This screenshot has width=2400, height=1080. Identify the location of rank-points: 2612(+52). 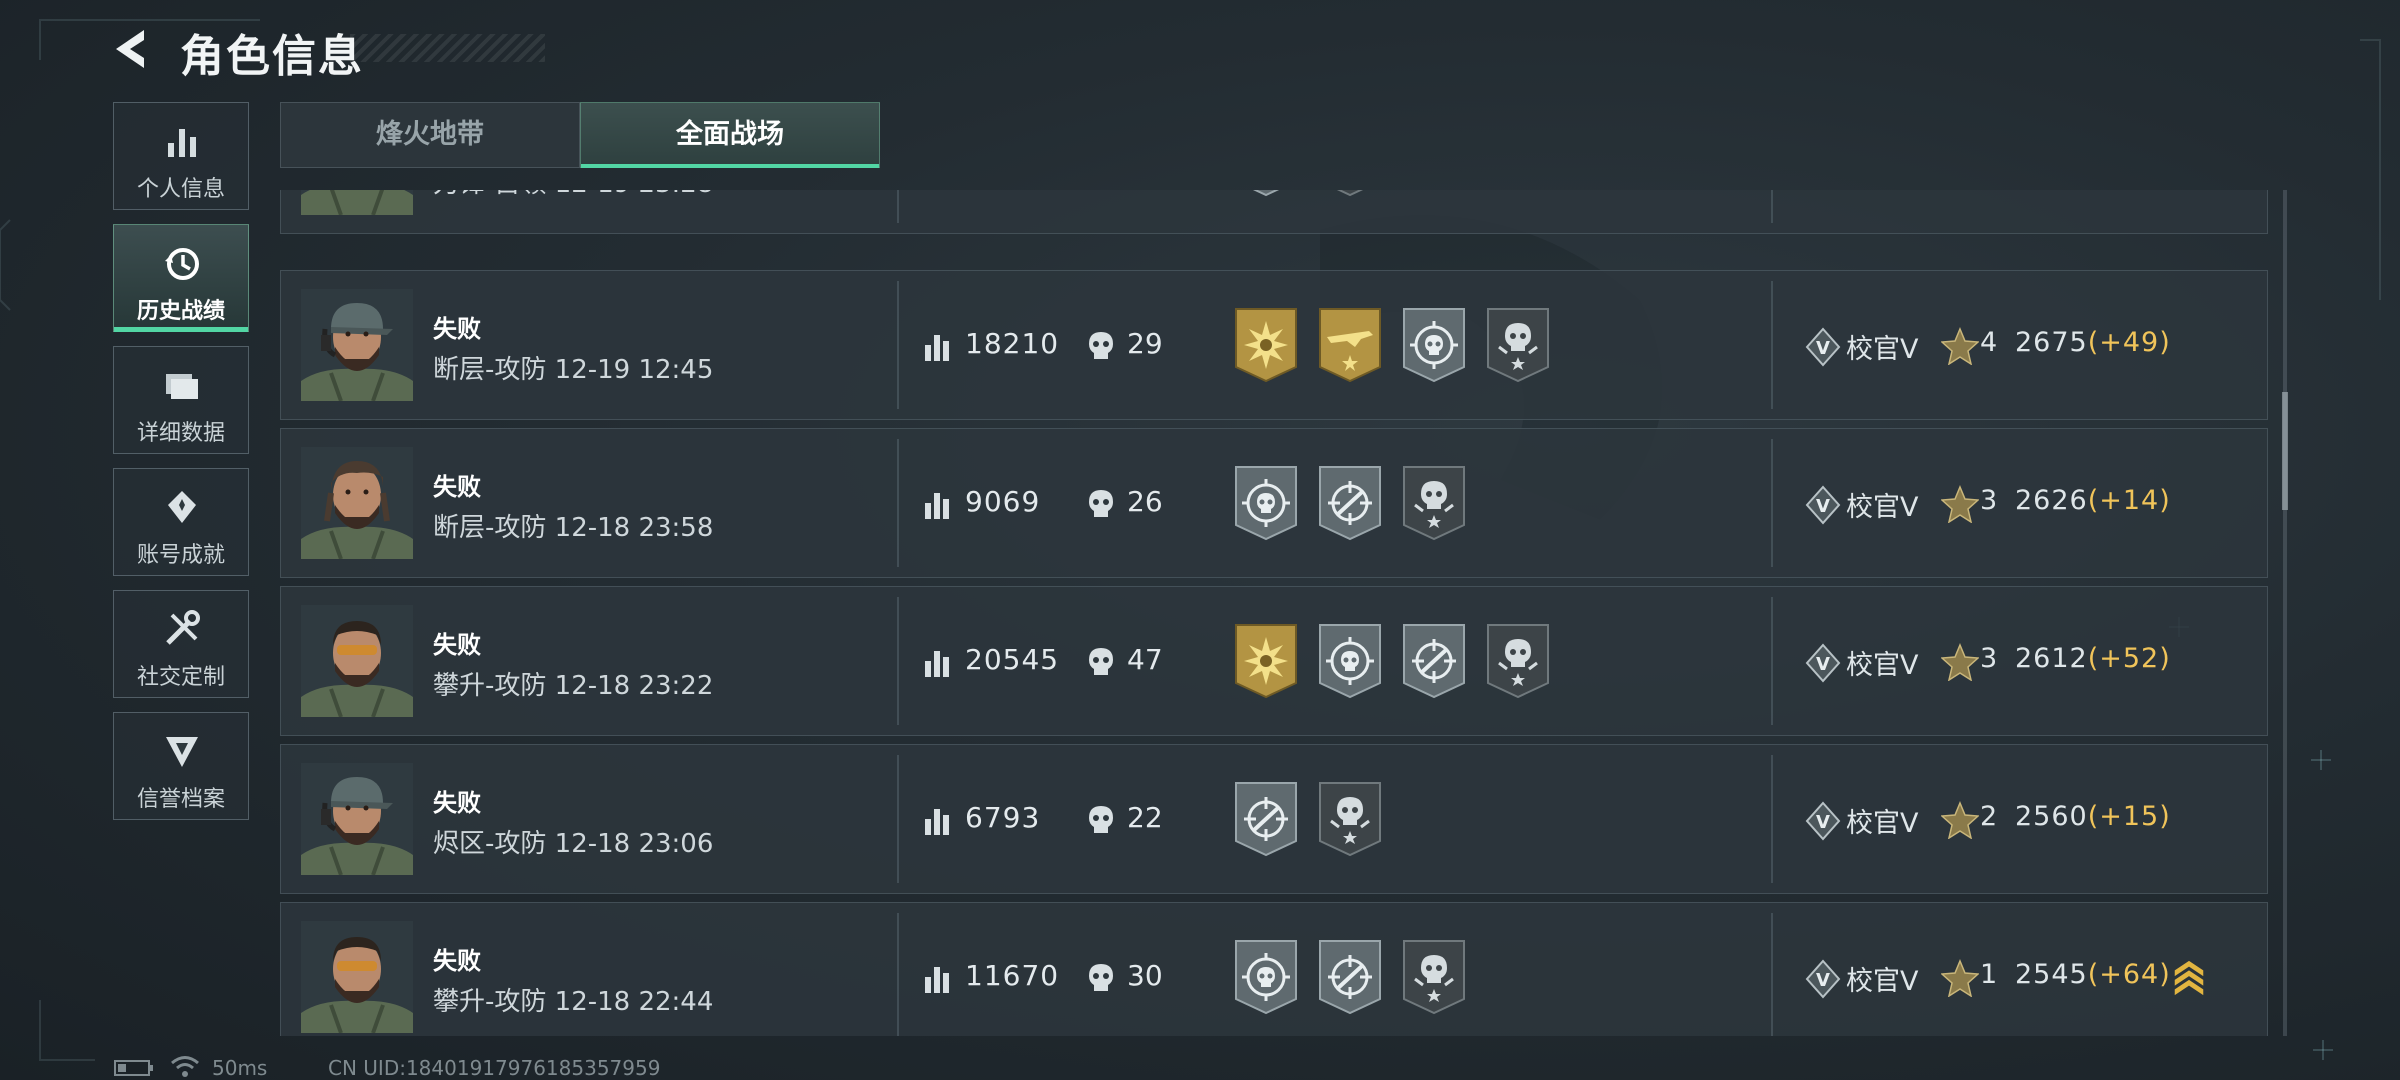
(2093, 658).